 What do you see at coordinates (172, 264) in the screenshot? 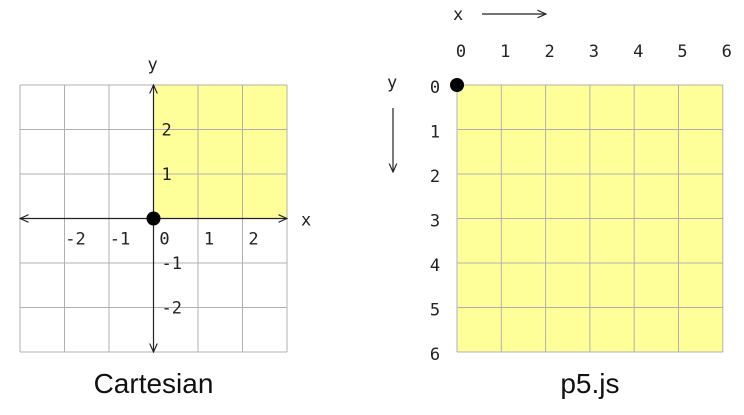
I see `cartesian-y-tick-label: -1` at bounding box center [172, 264].